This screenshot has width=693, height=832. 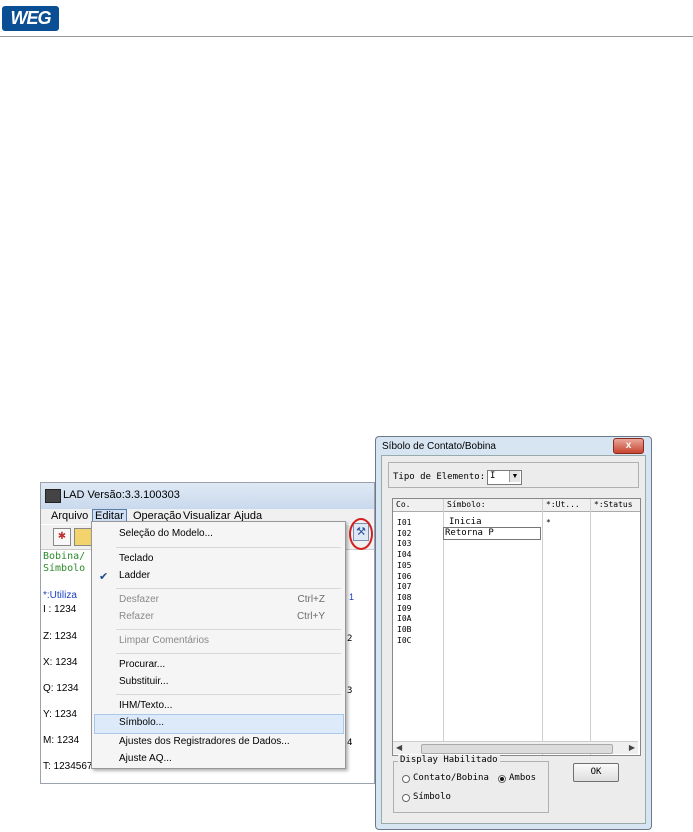 I want to click on scroll-thumb, so click(x=517, y=749).